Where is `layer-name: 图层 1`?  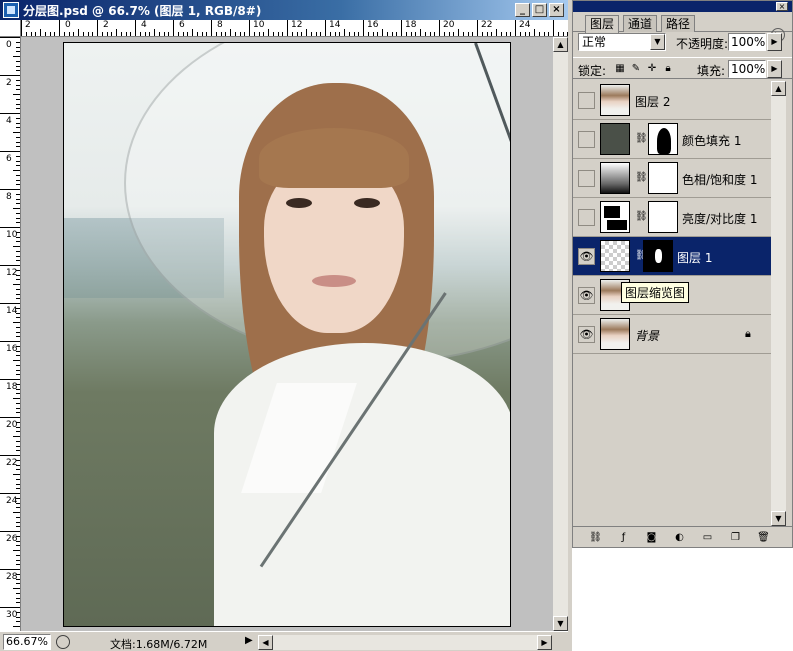
layer-name: 图层 1 is located at coordinates (695, 258).